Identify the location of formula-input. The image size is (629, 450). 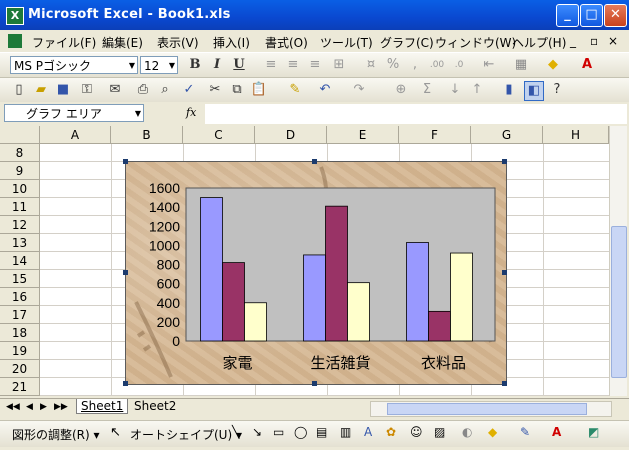
(416, 114).